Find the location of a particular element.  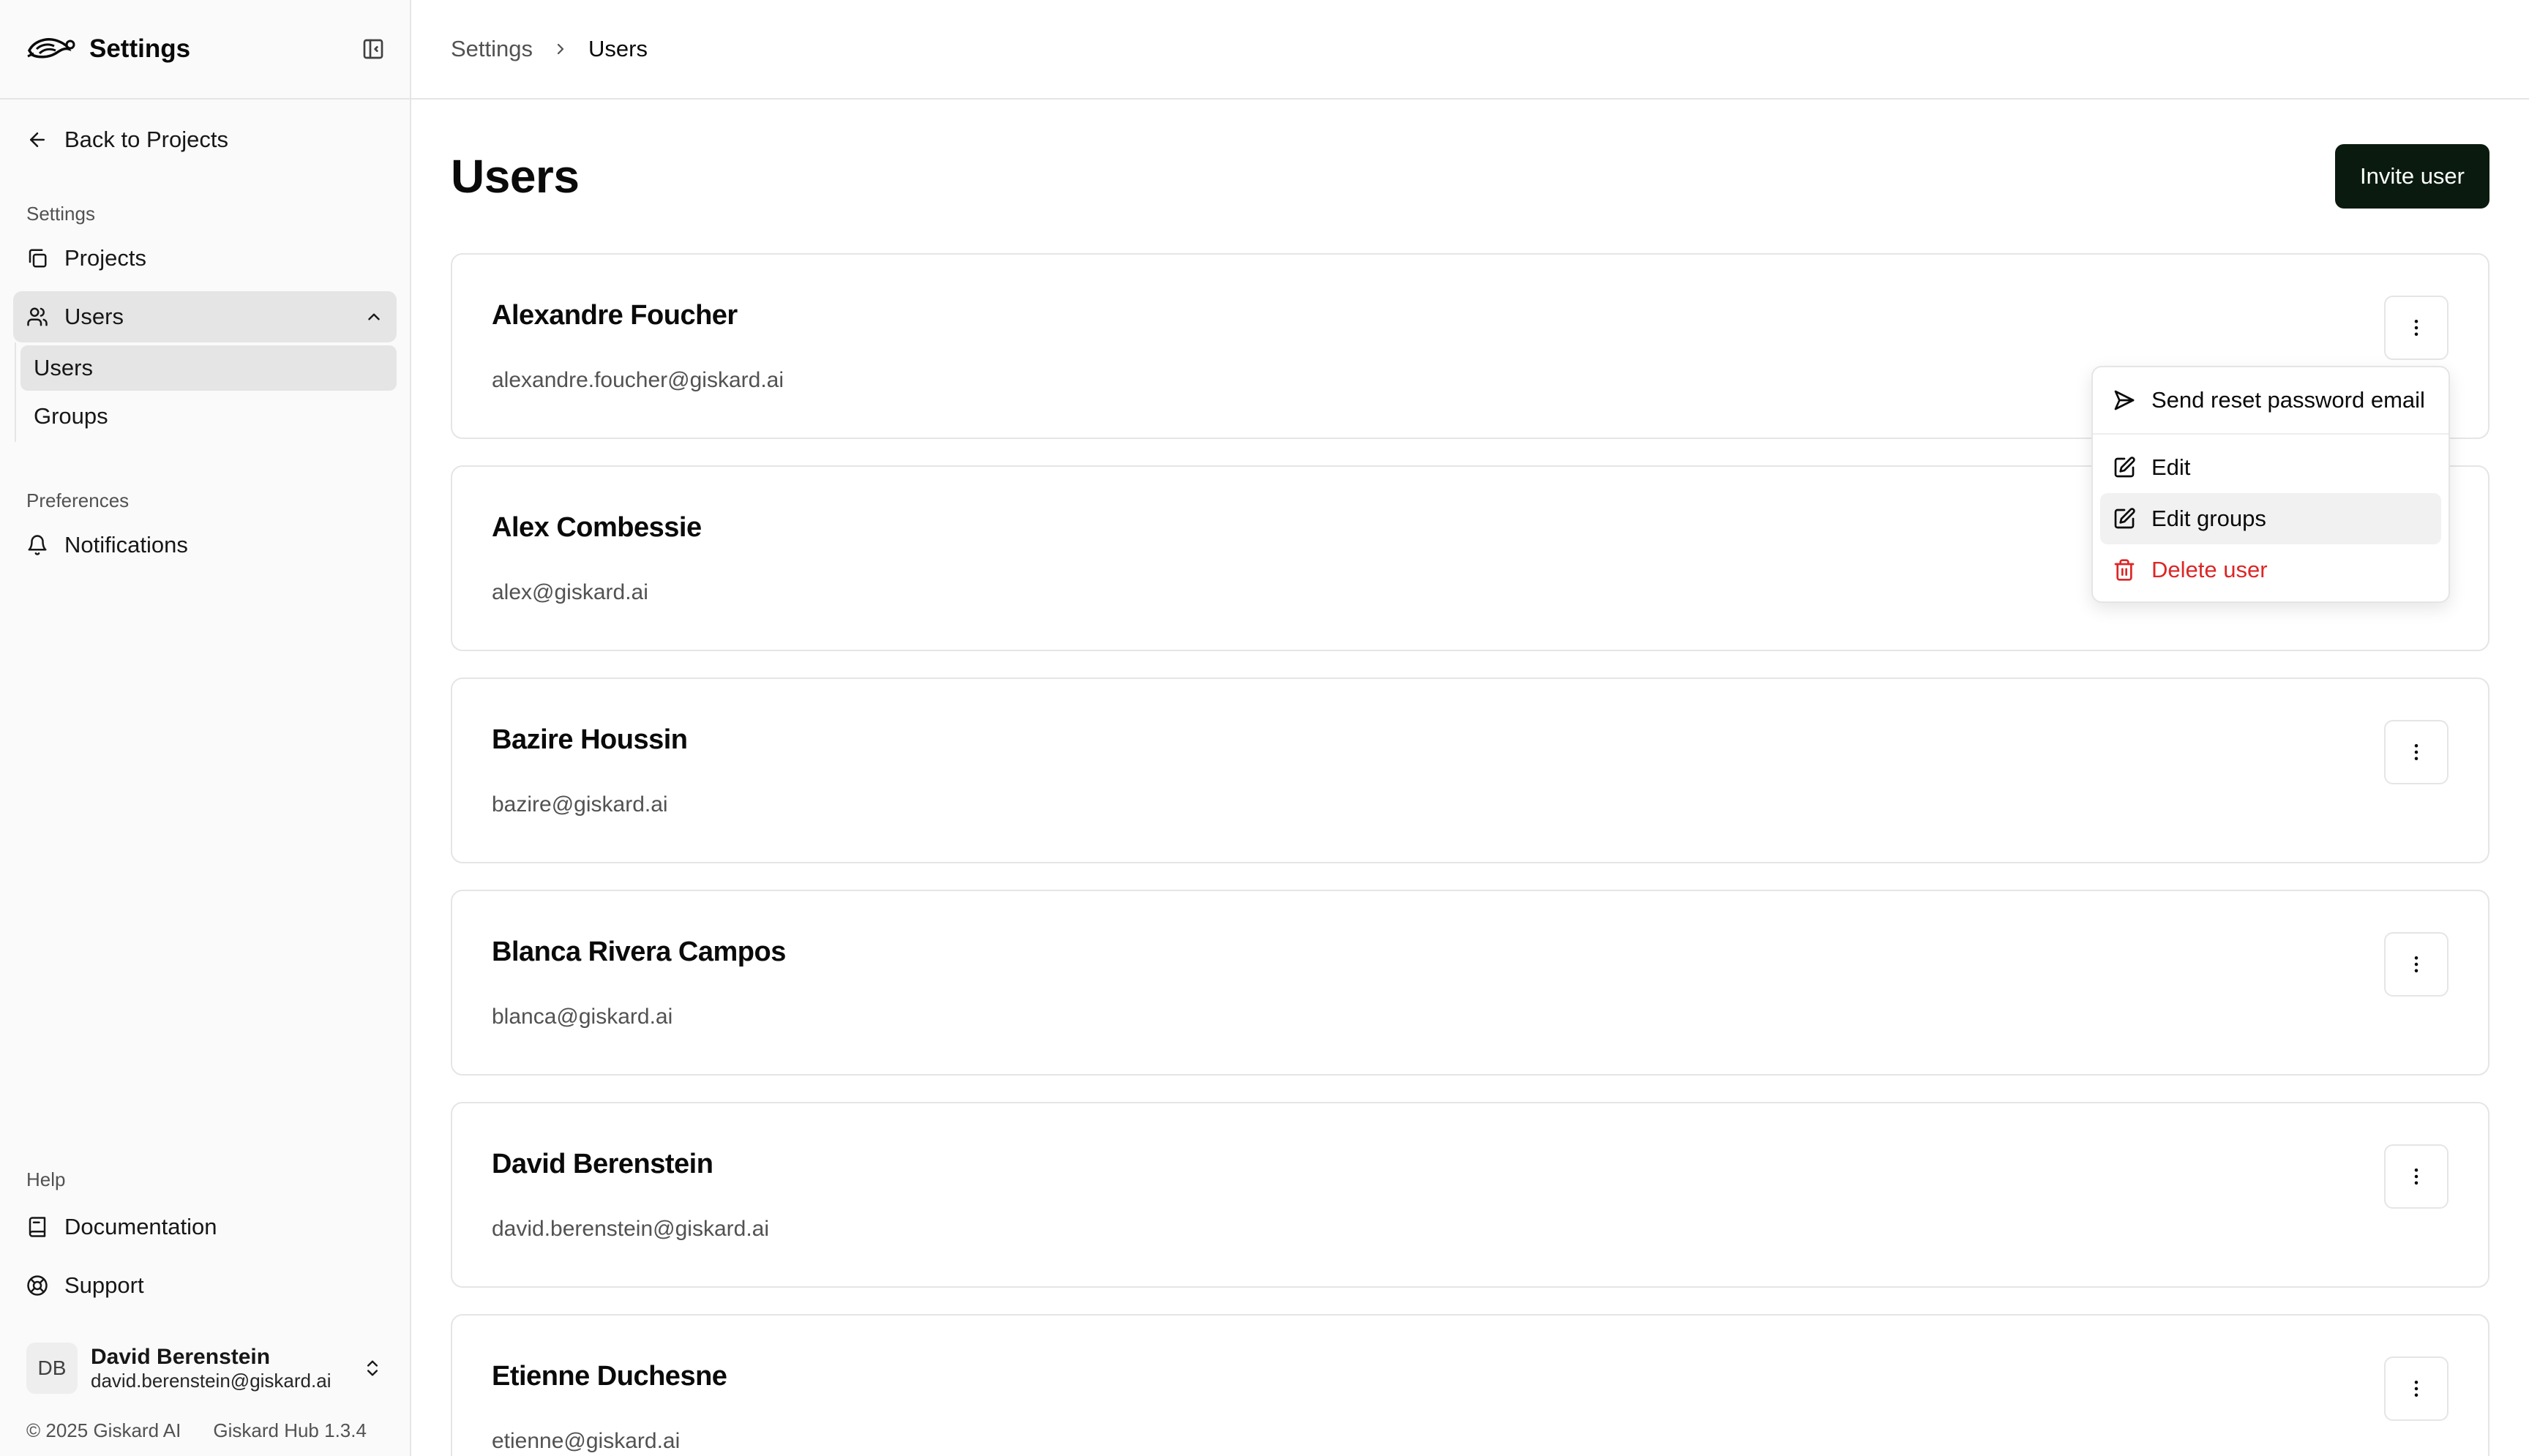

sidebar-item-notifications: Notifications is located at coordinates (205, 545).